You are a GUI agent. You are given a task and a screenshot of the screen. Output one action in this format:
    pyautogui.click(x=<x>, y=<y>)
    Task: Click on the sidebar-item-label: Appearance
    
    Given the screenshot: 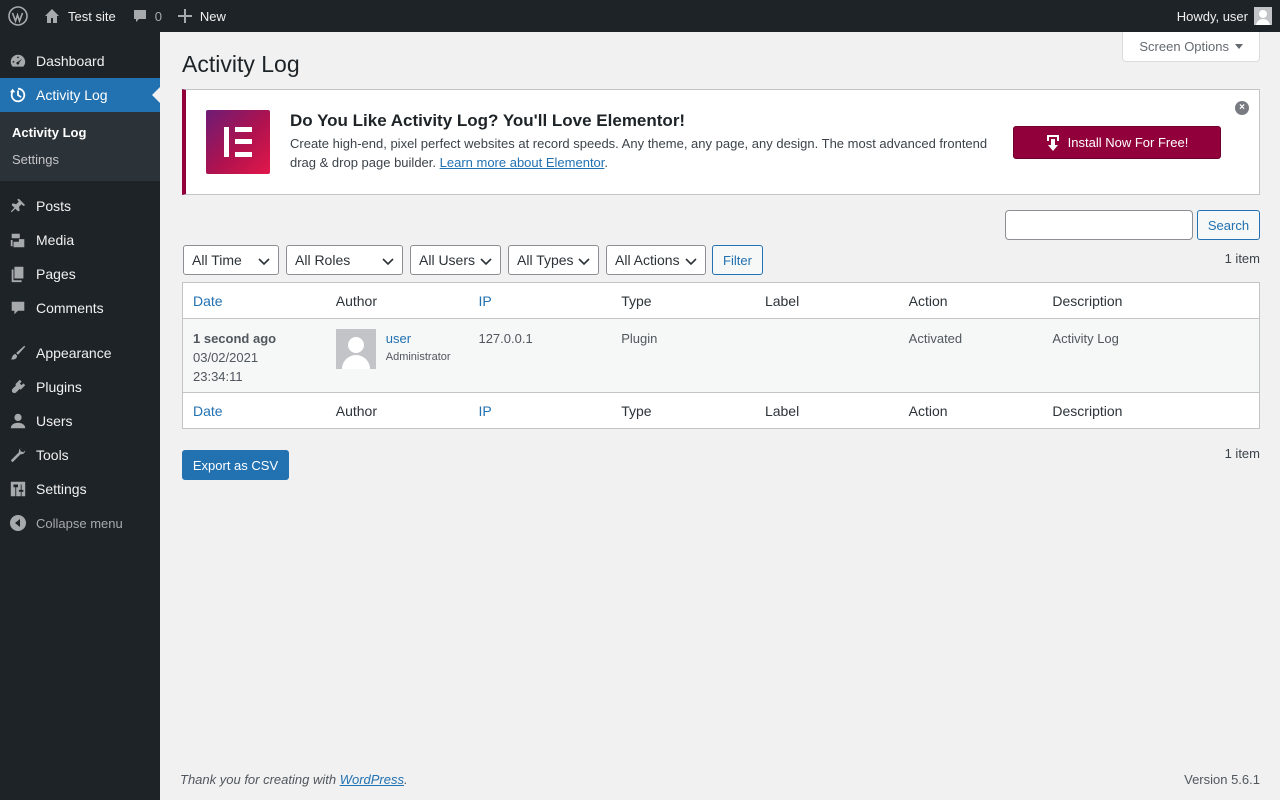 What is the action you would take?
    pyautogui.click(x=74, y=353)
    